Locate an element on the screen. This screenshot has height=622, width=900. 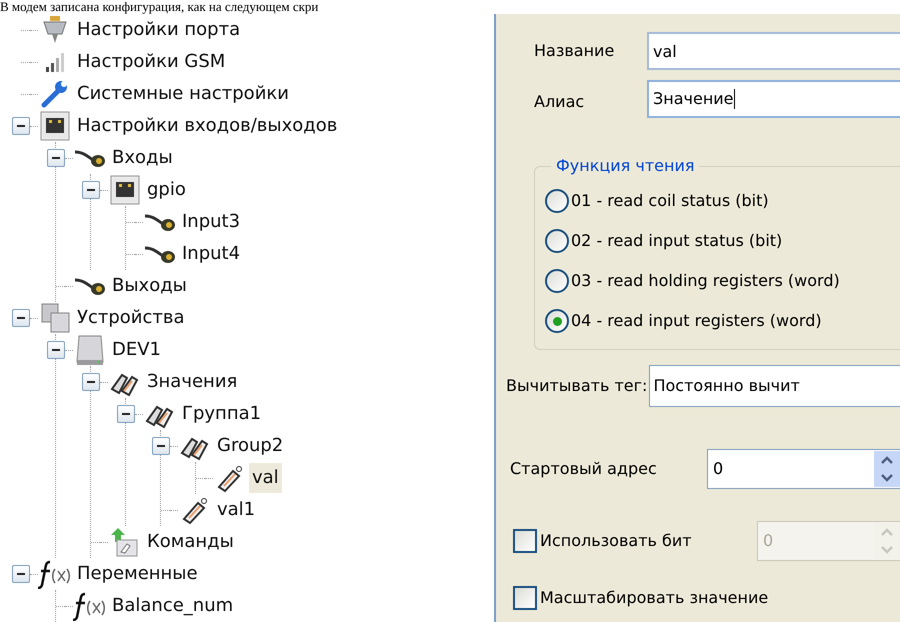
radio-label: 04 - read input registers (word) is located at coordinates (696, 321).